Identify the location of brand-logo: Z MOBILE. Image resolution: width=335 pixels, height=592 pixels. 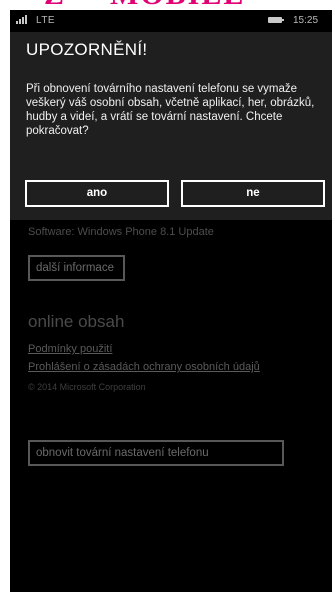
(167, 5).